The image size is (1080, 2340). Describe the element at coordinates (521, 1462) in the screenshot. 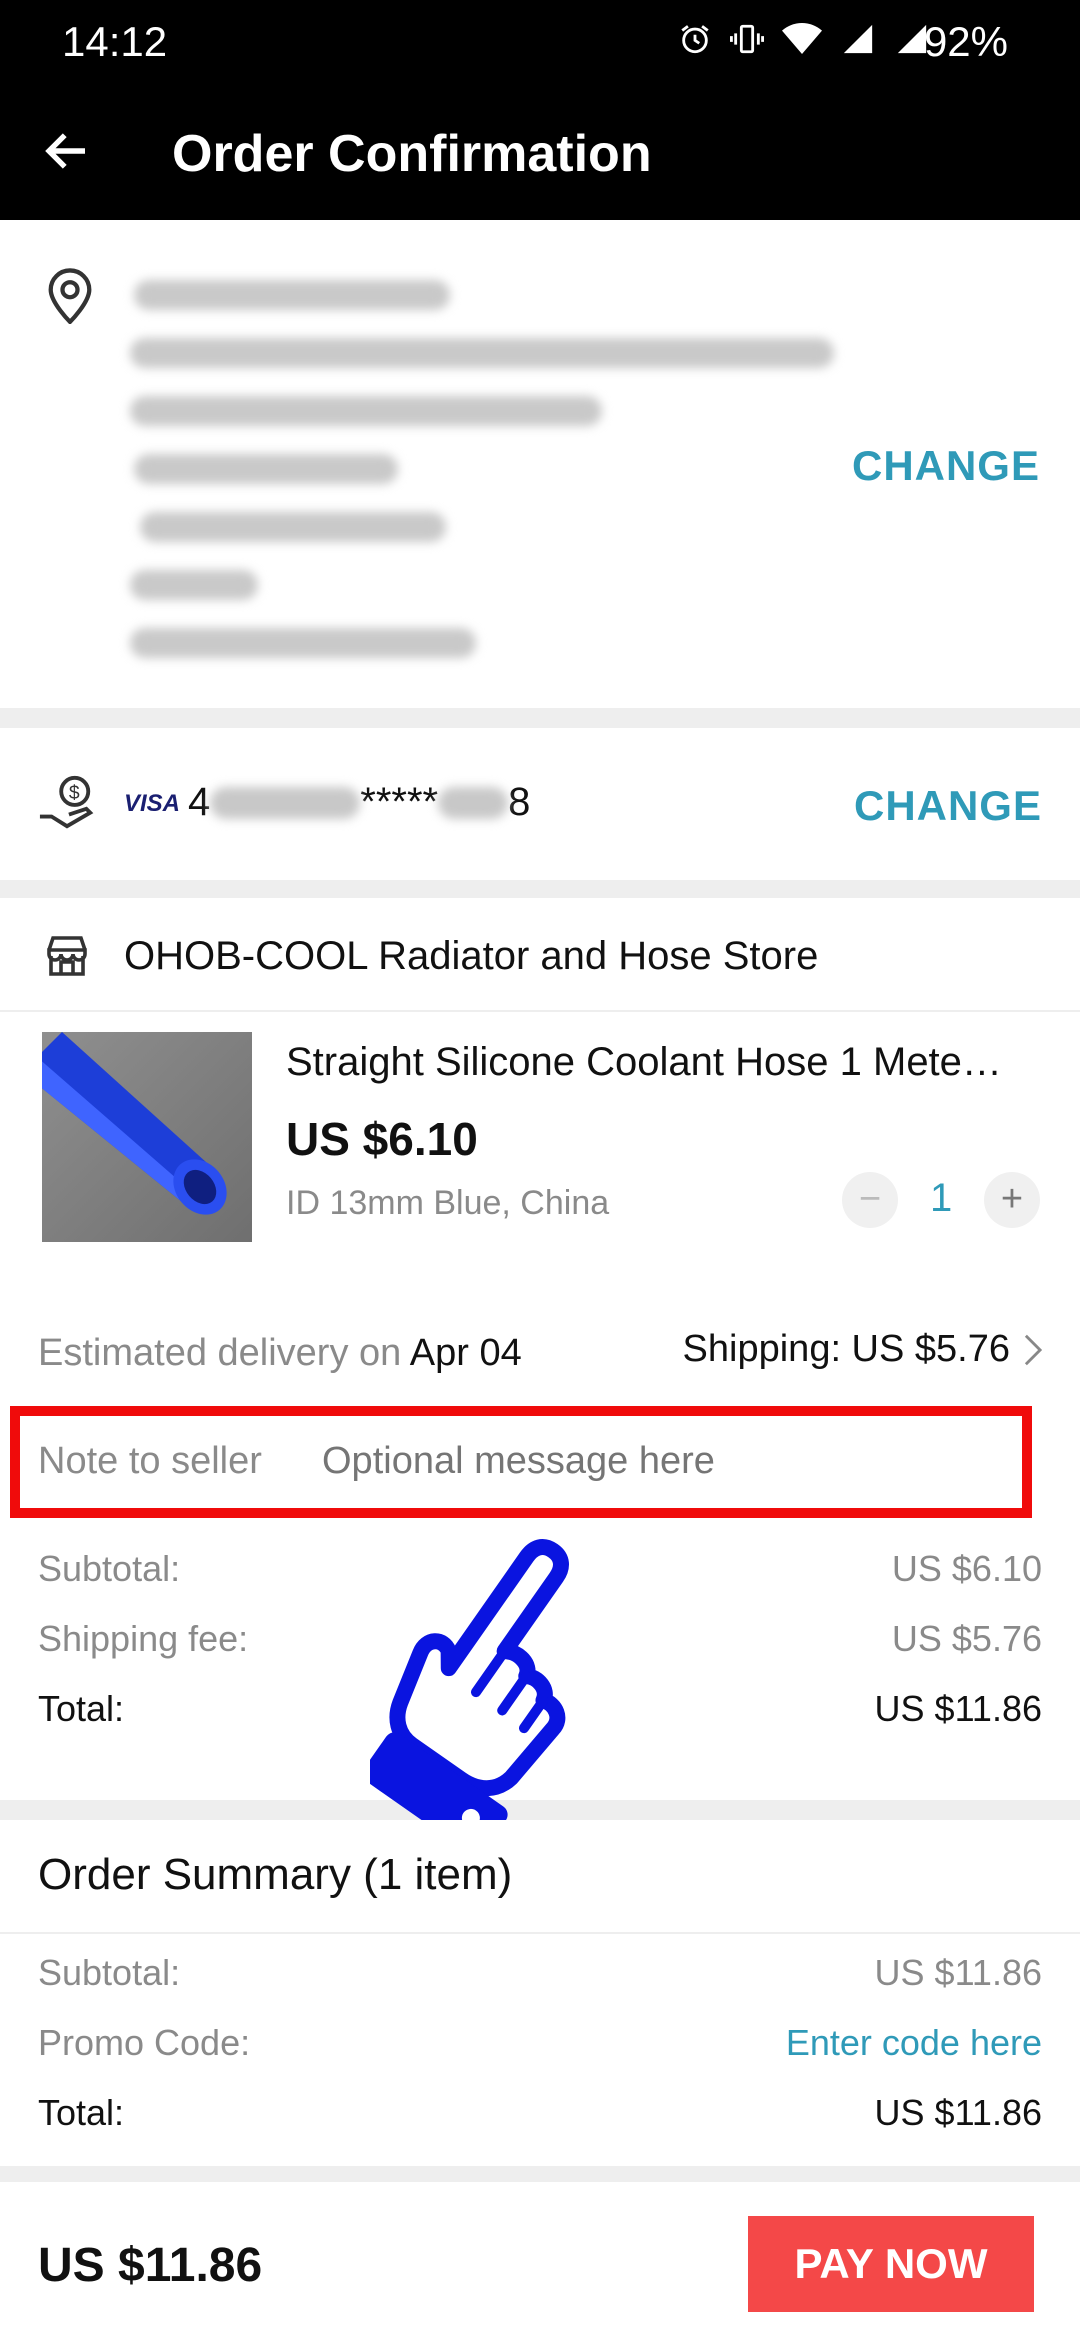

I see `note-highlight-box` at that location.